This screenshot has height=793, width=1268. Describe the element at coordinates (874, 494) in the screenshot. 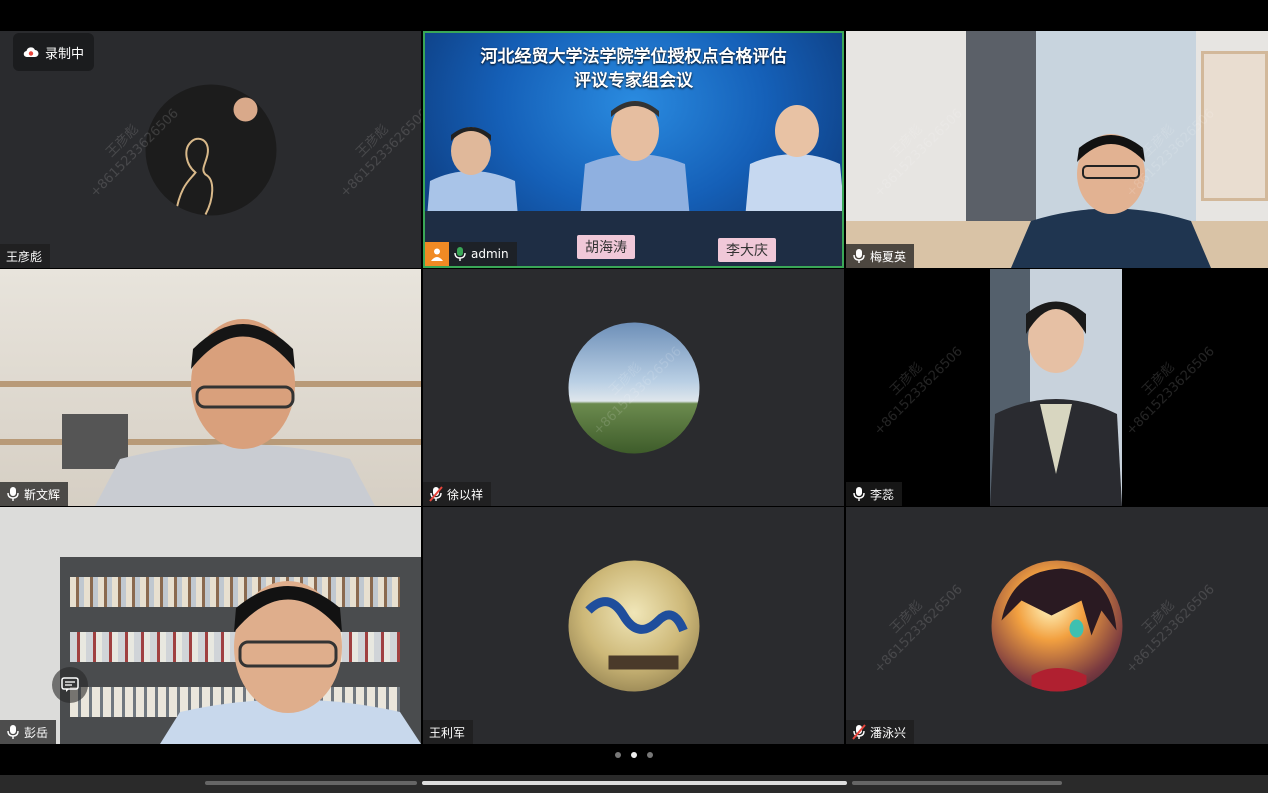

I see `participant-name-label: 李蕊` at that location.